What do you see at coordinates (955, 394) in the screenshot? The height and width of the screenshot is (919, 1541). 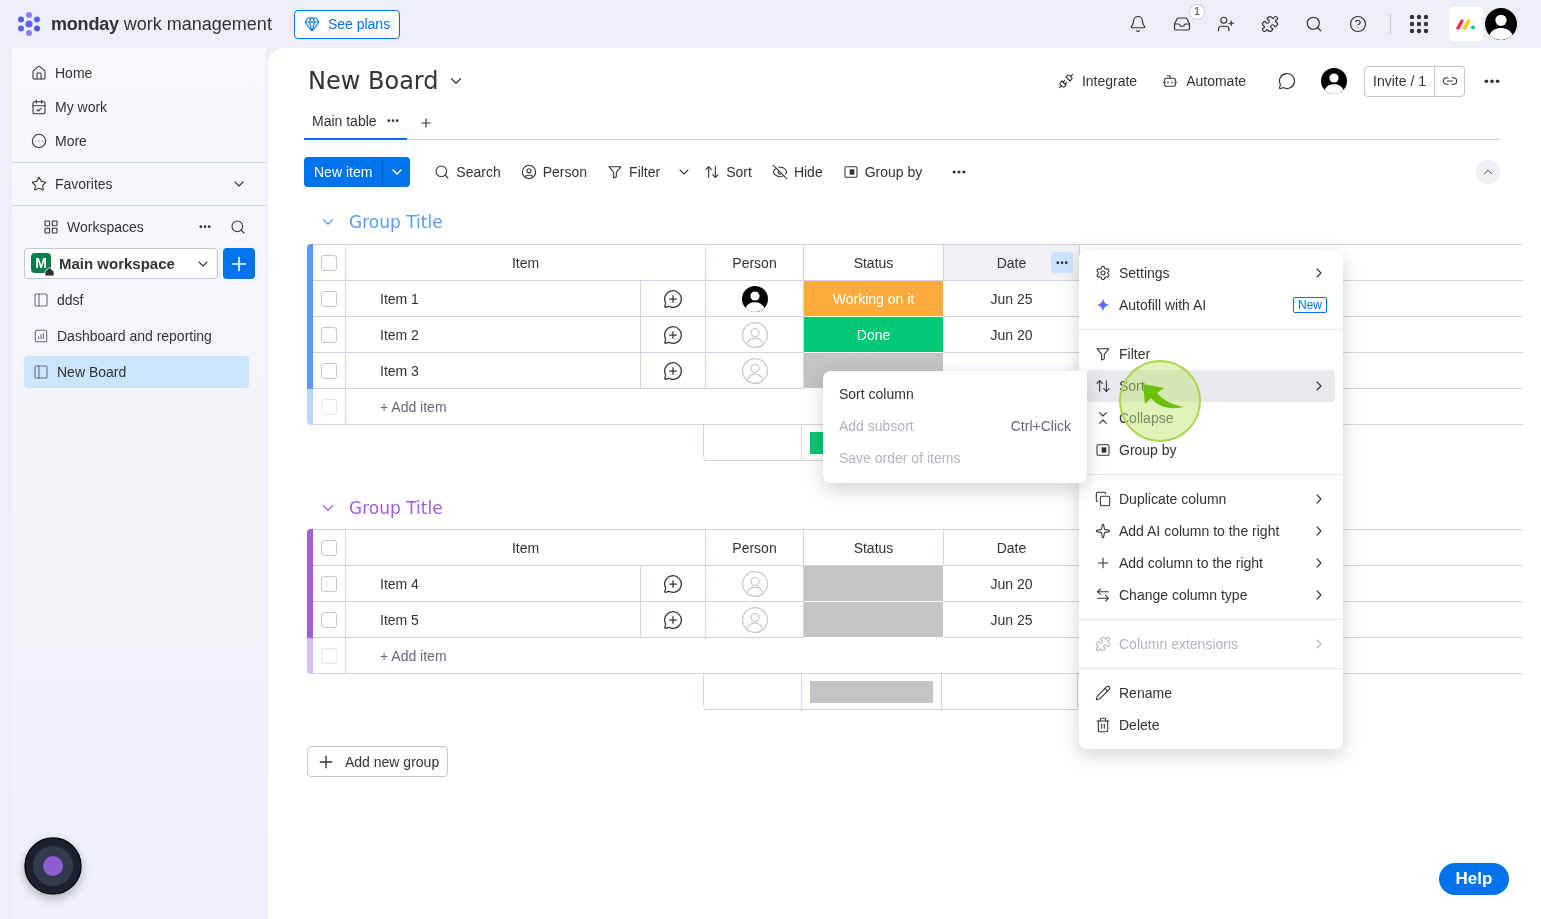 I see `menu-item: Sort column` at bounding box center [955, 394].